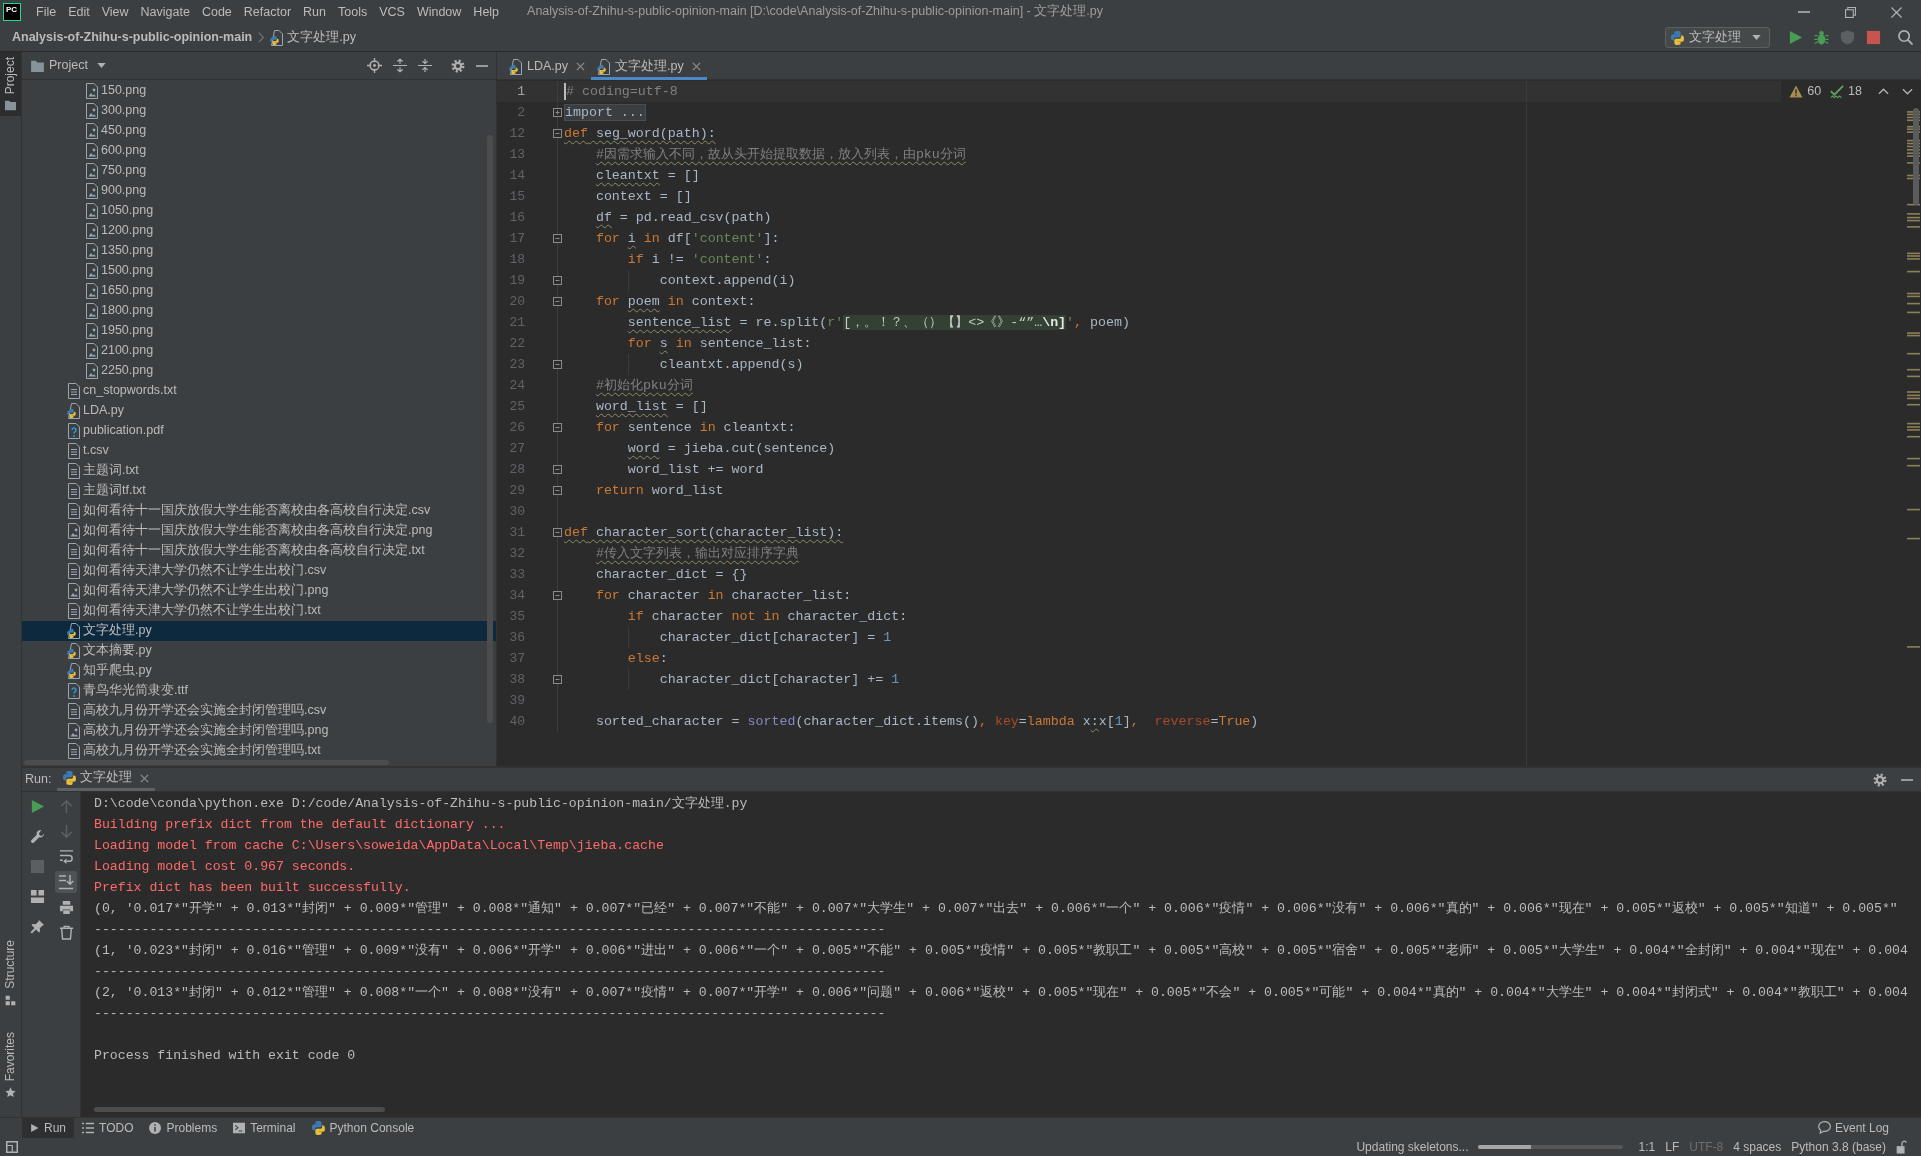  Describe the element at coordinates (486, 12) in the screenshot. I see `menu-item: Help` at that location.